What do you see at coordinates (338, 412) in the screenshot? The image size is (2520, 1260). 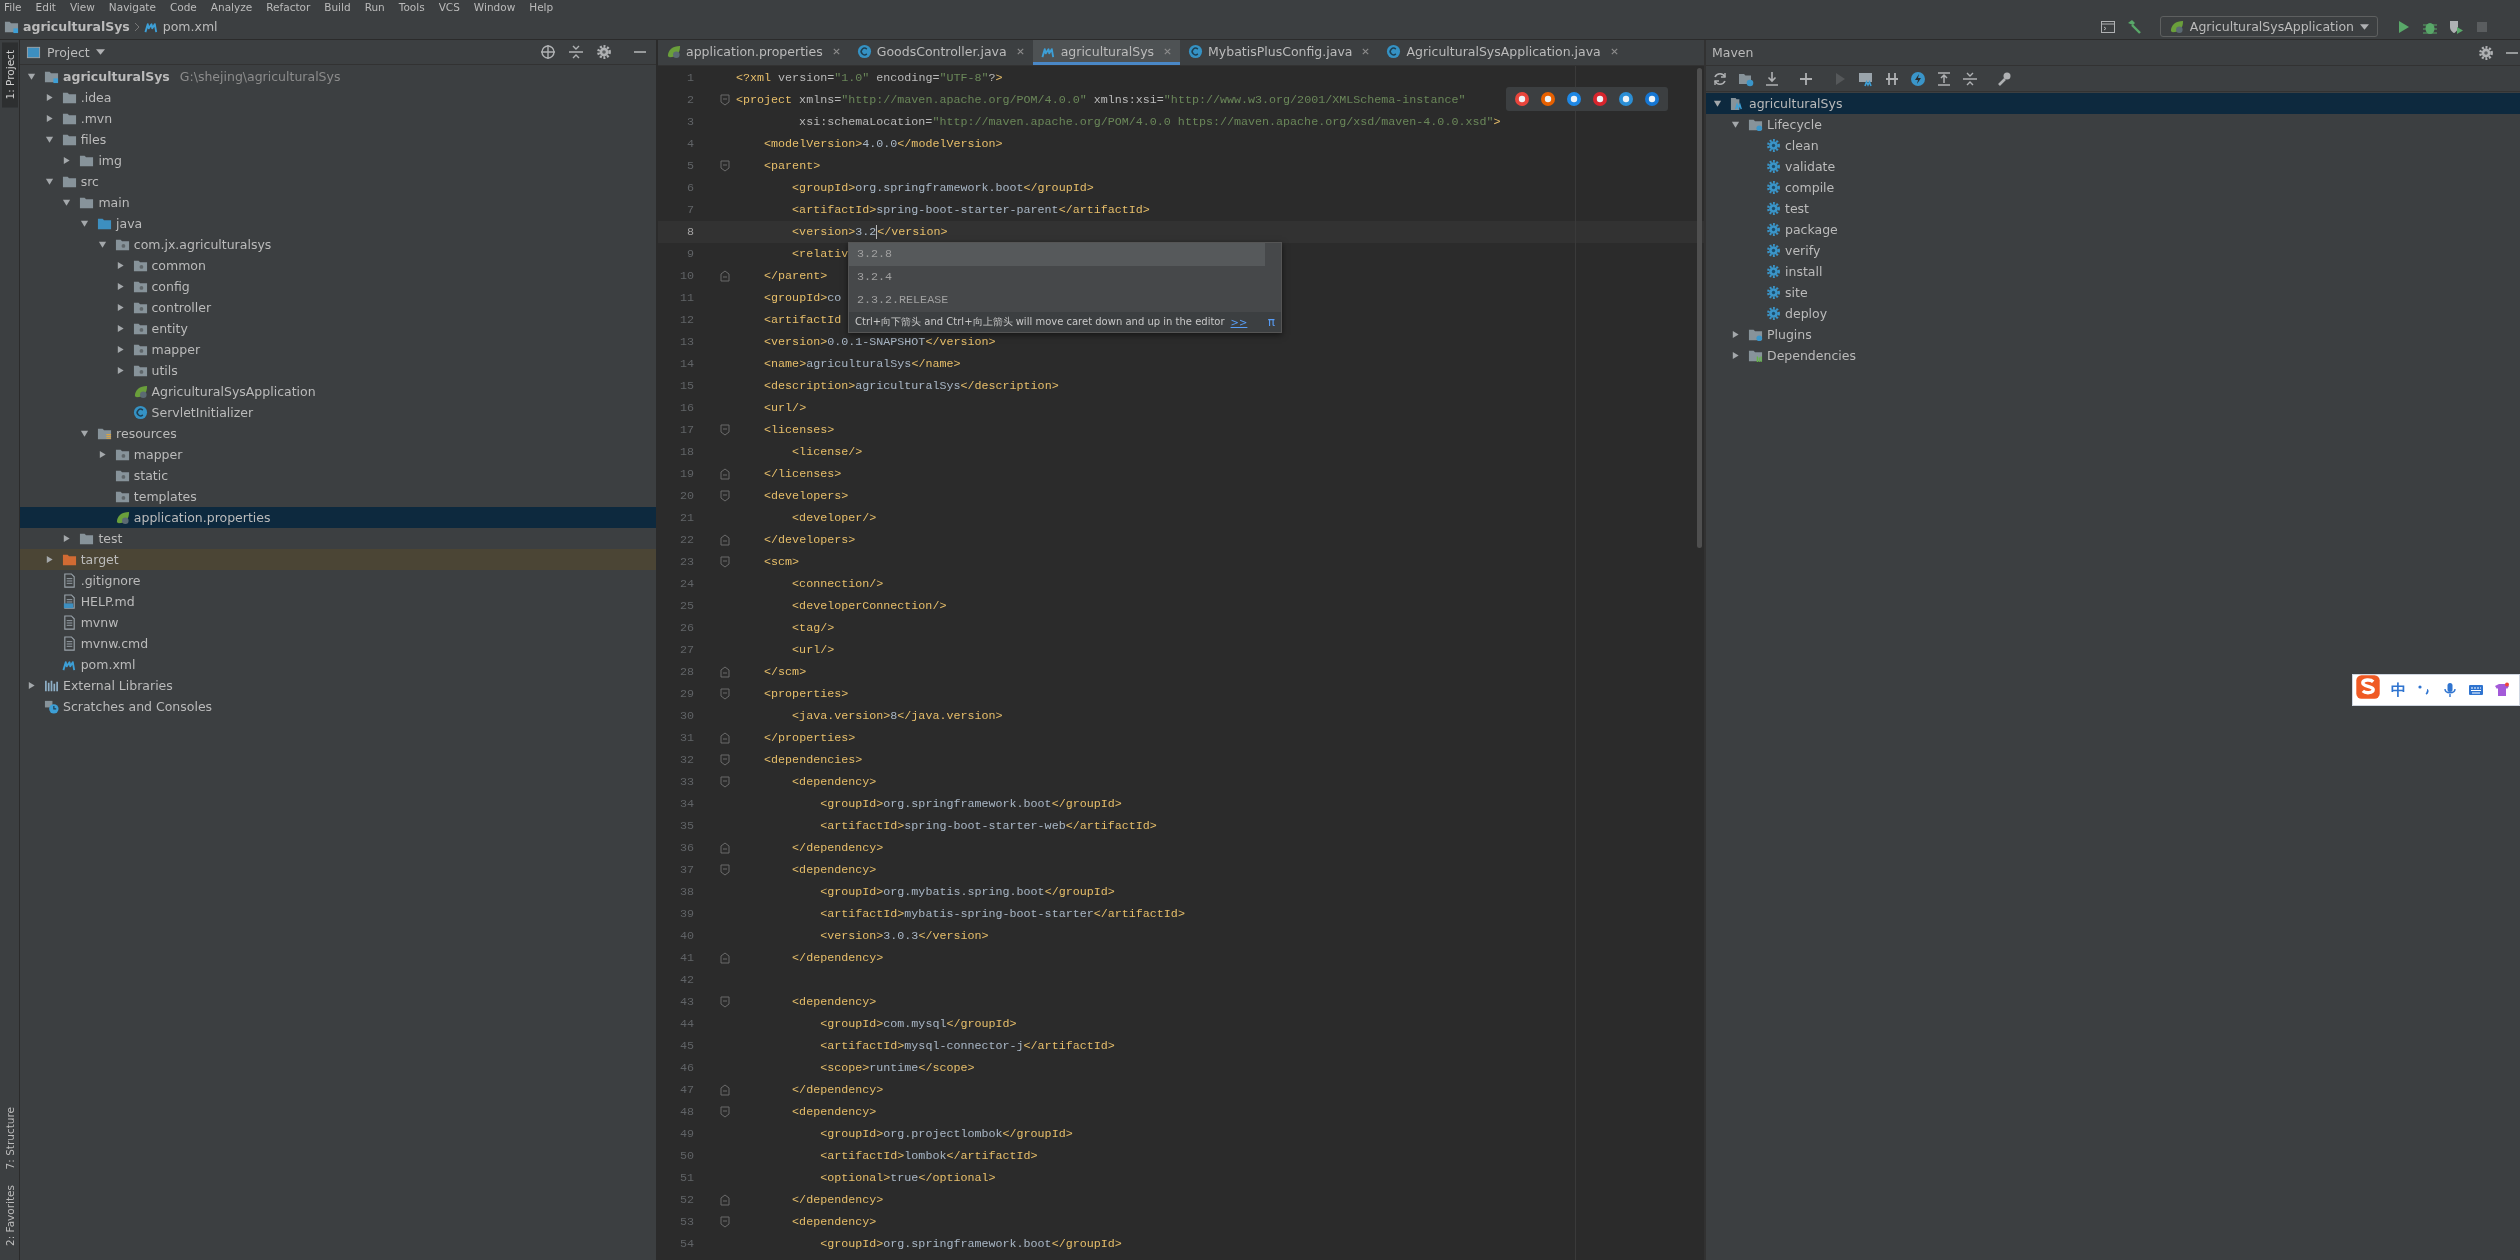 I see `tree-item: ServletInitializer` at bounding box center [338, 412].